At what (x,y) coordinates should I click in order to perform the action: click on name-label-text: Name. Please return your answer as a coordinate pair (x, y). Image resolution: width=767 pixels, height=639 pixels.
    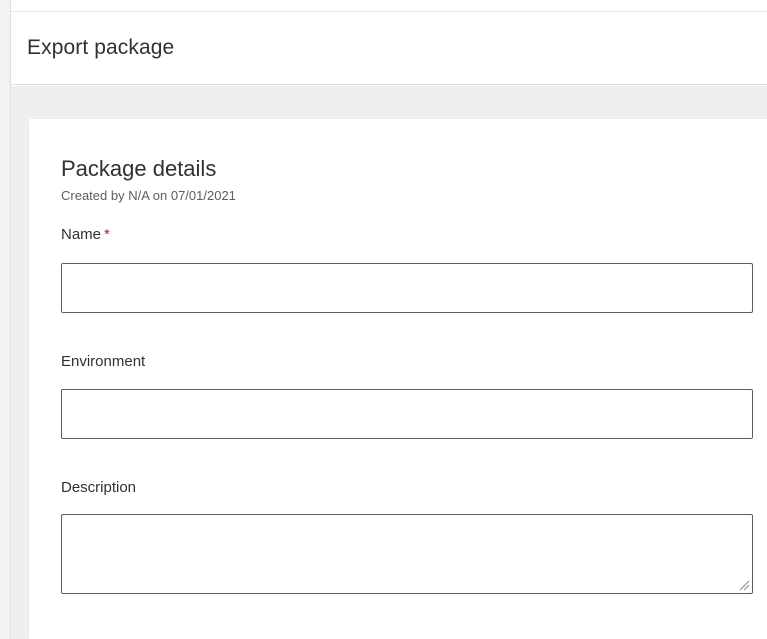
    Looking at the image, I should click on (81, 234).